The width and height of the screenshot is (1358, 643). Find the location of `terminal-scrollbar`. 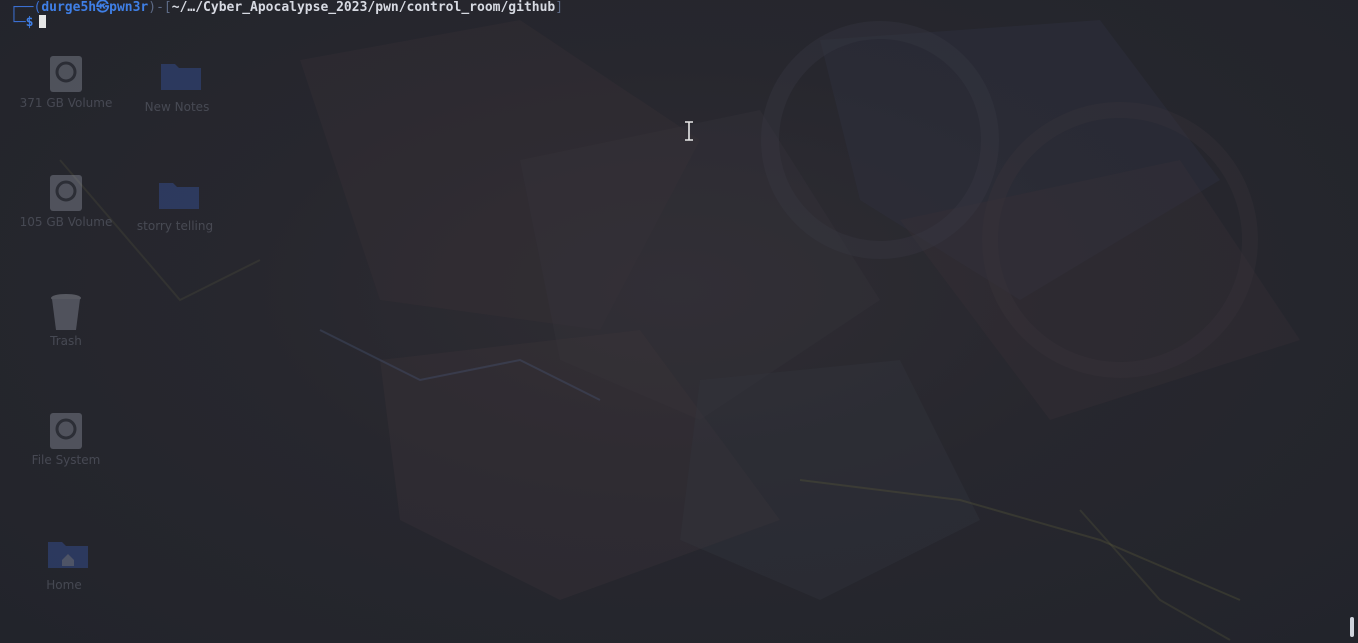

terminal-scrollbar is located at coordinates (1352, 627).